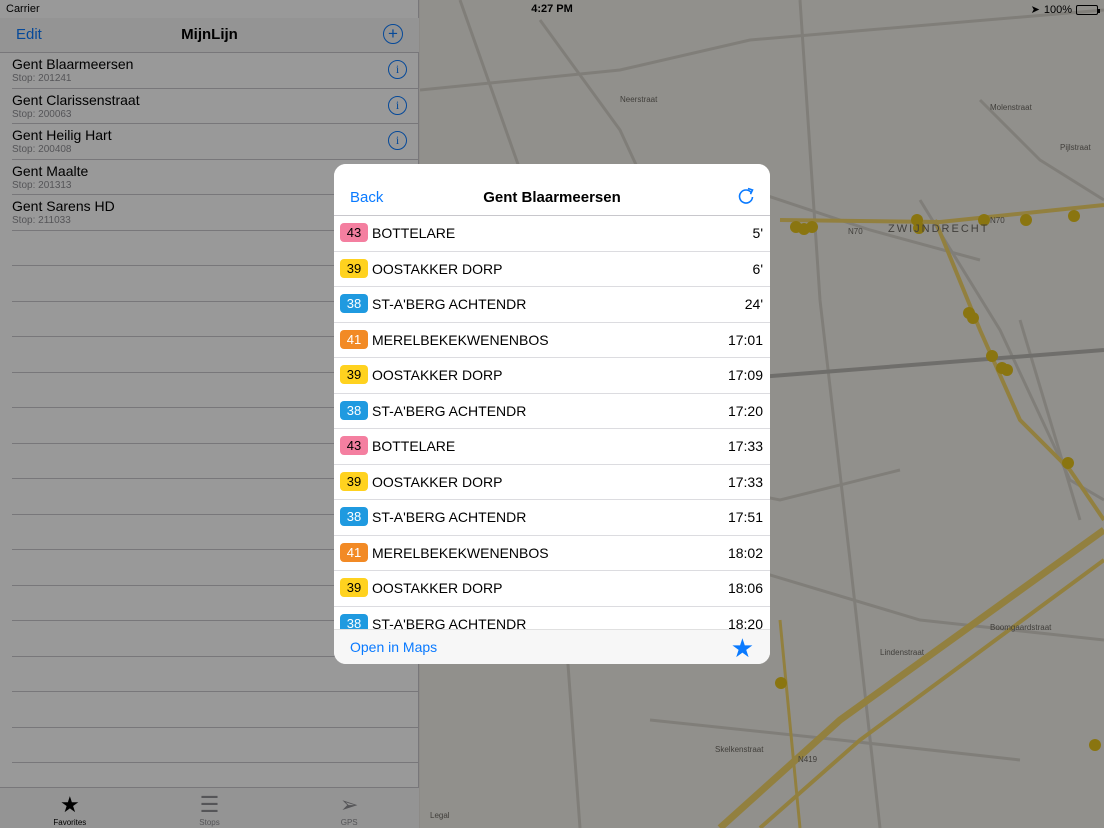 This screenshot has width=1104, height=828. What do you see at coordinates (745, 552) in the screenshot?
I see `departure-time: 18:02` at bounding box center [745, 552].